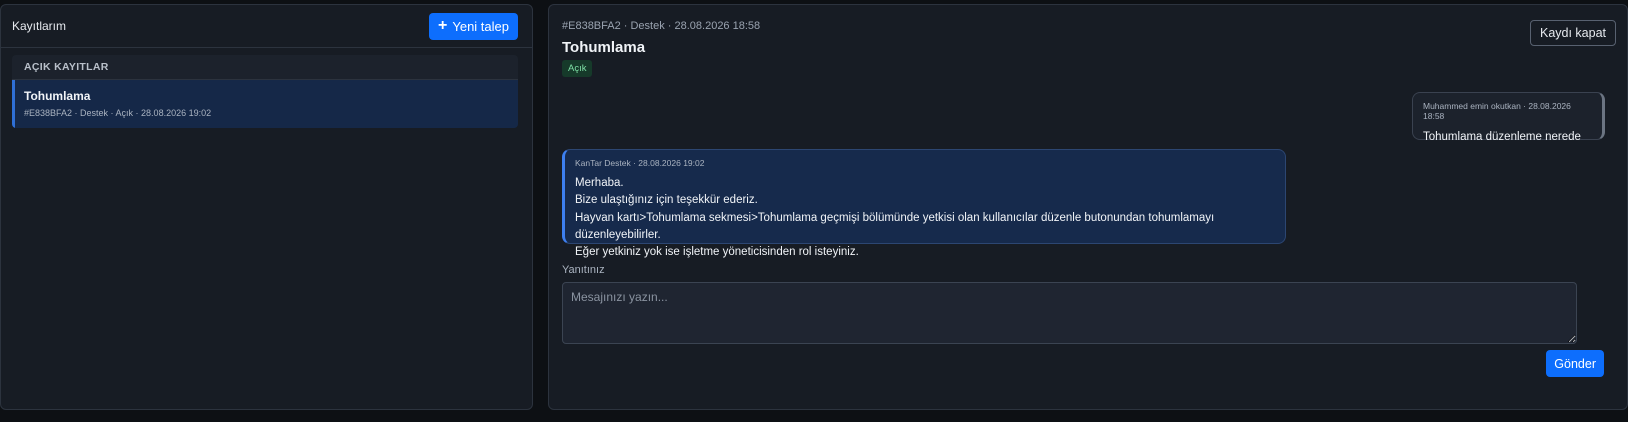 This screenshot has width=1628, height=422. What do you see at coordinates (57, 96) in the screenshot?
I see `ticket-list-item-title: Tohumlama` at bounding box center [57, 96].